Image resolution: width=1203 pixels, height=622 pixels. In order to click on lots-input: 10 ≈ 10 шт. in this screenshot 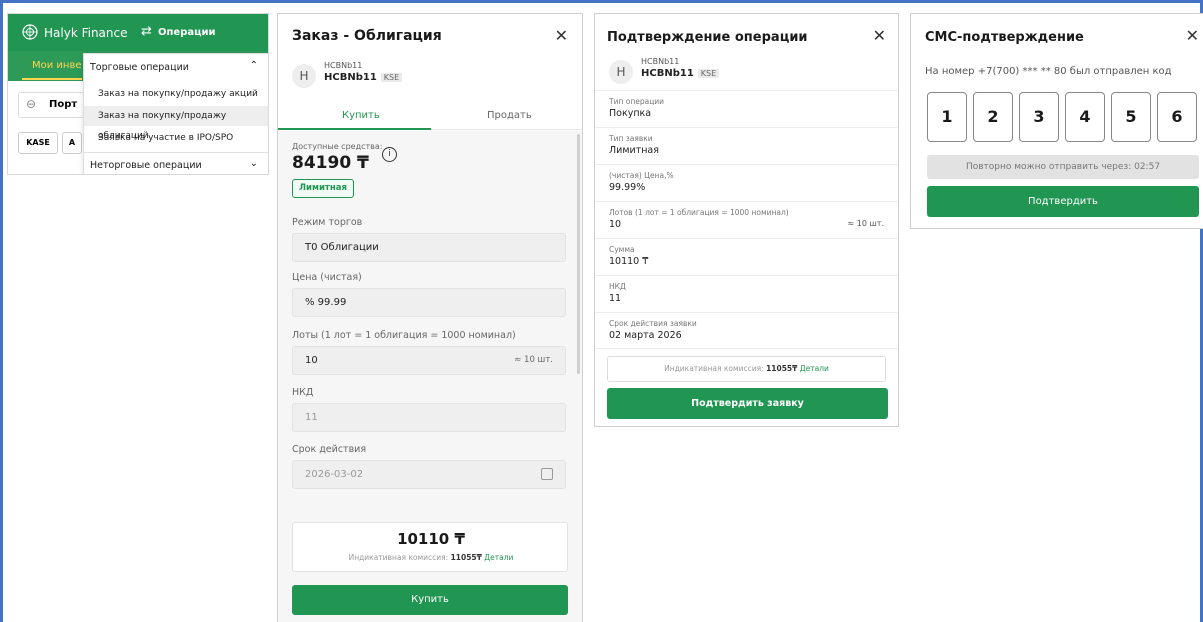, I will do `click(429, 360)`.